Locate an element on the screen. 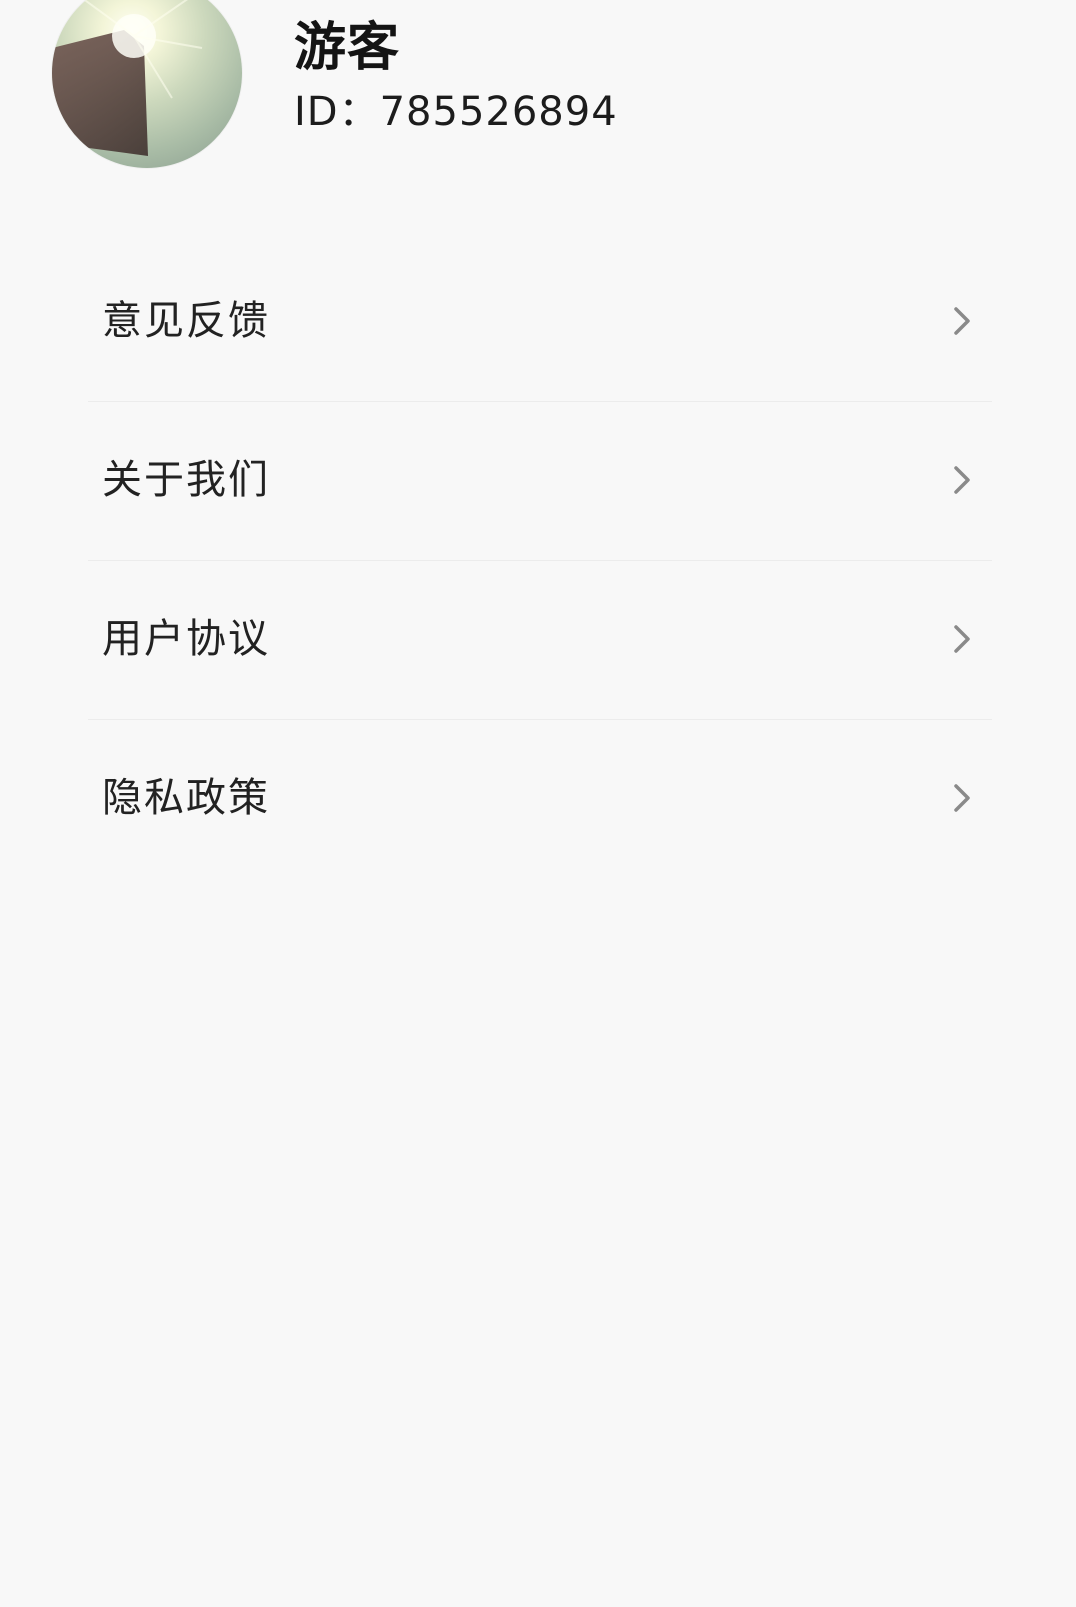 The image size is (1076, 1607). menu-item-label: 意见反馈 is located at coordinates (186, 321).